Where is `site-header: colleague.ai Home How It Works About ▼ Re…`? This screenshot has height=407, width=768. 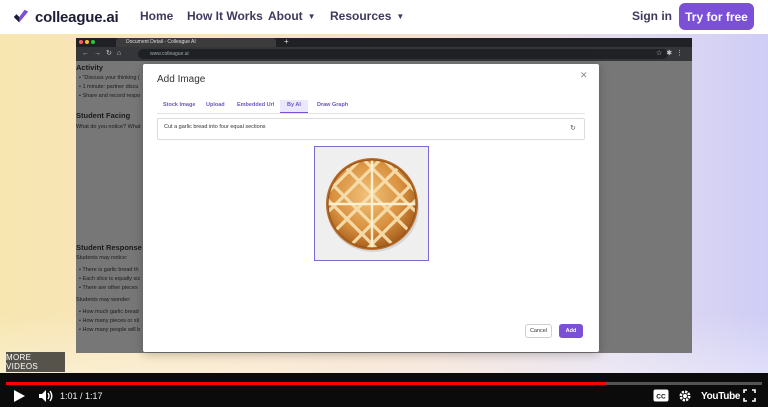 site-header: colleague.ai Home How It Works About ▼ Re… is located at coordinates (384, 17).